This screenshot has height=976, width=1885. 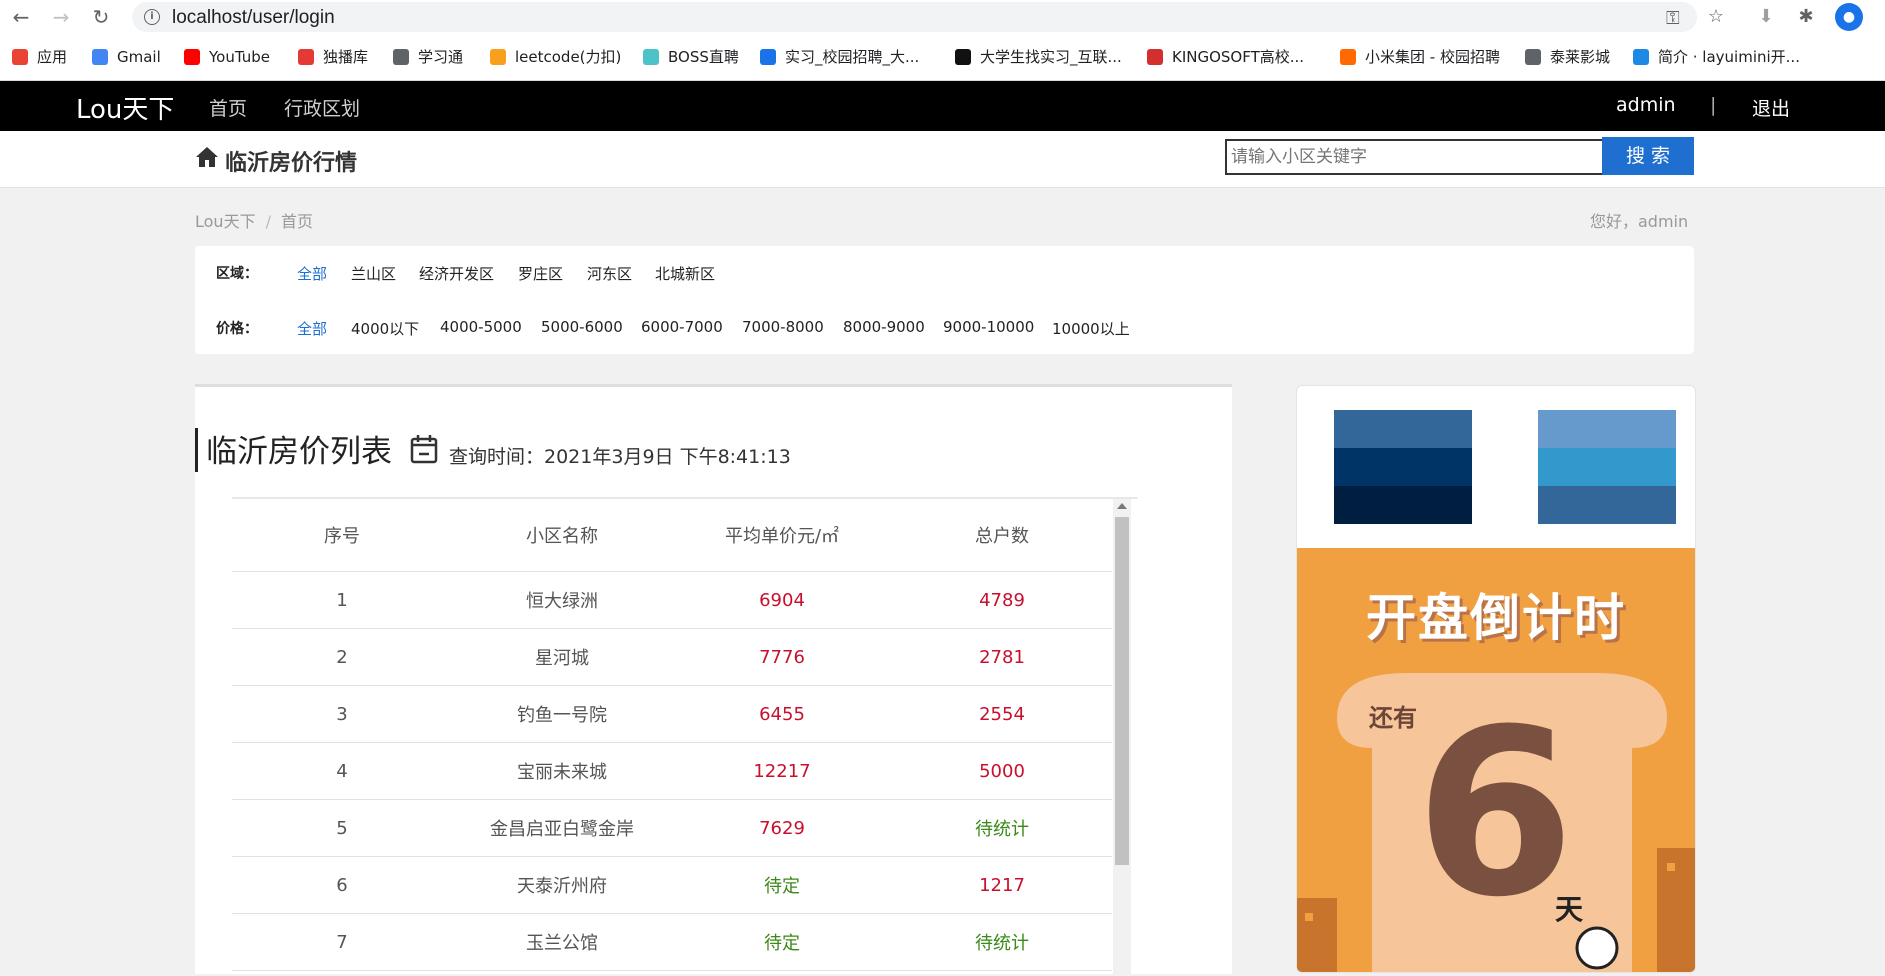 I want to click on scrollbar-thumb, so click(x=1122, y=691).